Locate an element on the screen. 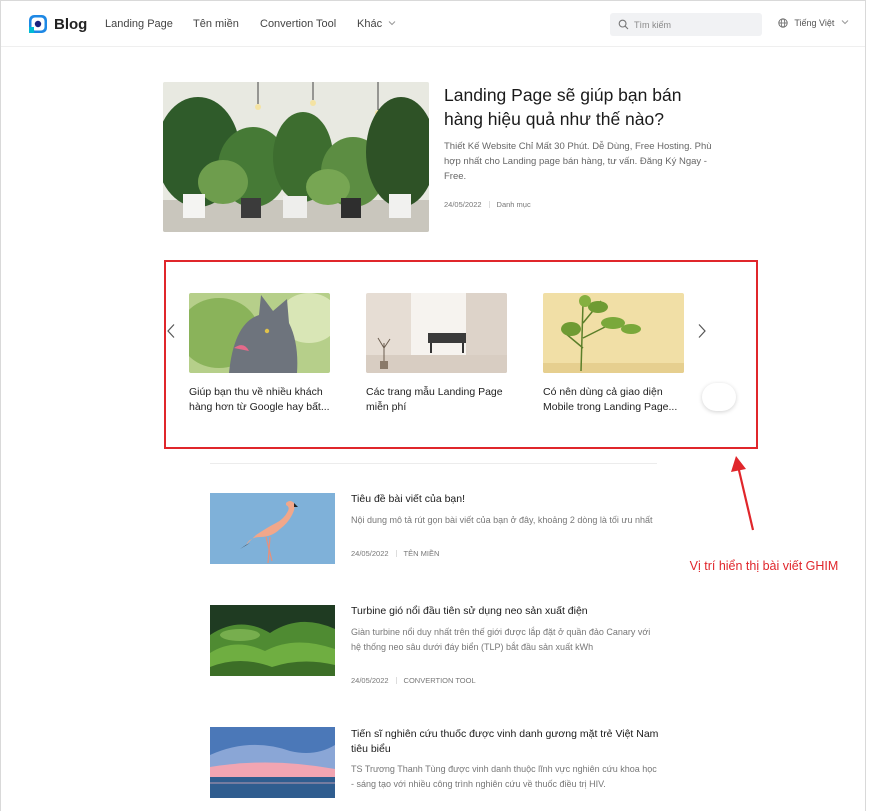  hero-image is located at coordinates (296, 157).